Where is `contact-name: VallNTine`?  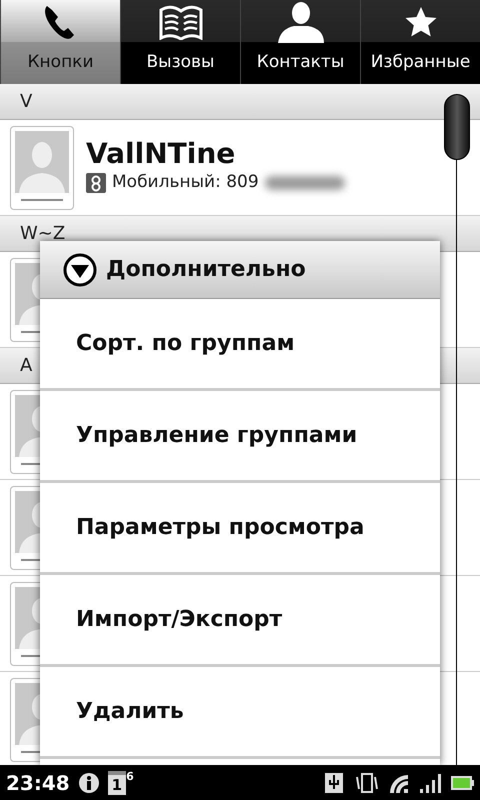 contact-name: VallNTine is located at coordinates (161, 154).